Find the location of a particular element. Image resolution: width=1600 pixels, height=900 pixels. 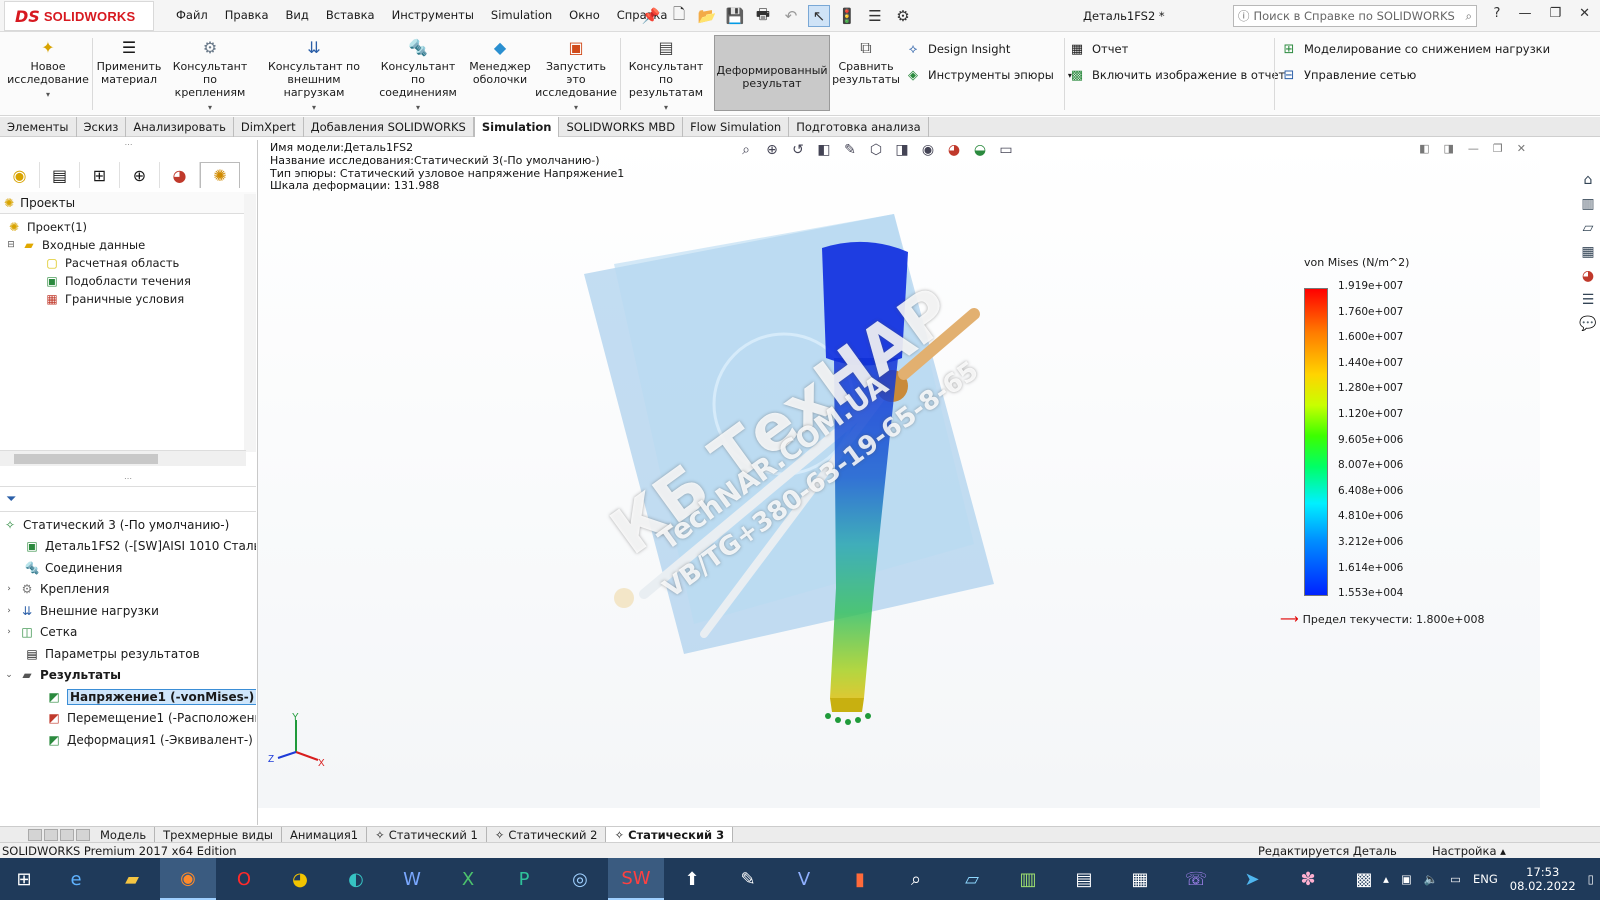

close-icon: ✕ is located at coordinates (1584, 13).